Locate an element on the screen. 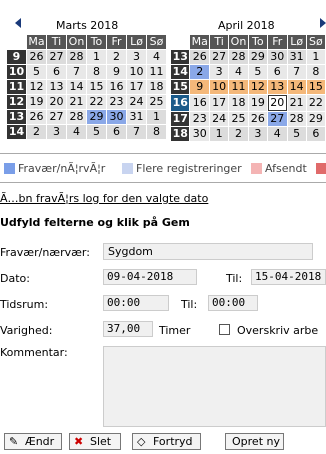 The width and height of the screenshot is (326, 454). calendar-day: 15 is located at coordinates (315, 87).